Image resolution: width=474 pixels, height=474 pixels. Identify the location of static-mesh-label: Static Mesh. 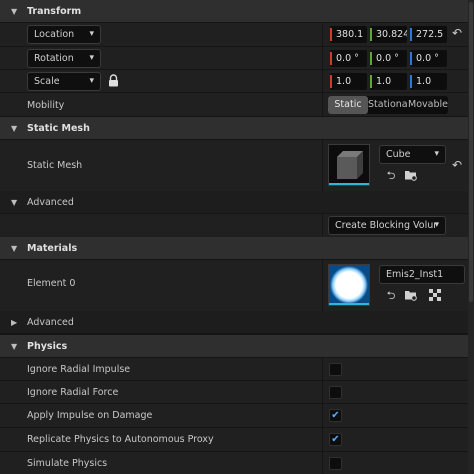
(55, 165).